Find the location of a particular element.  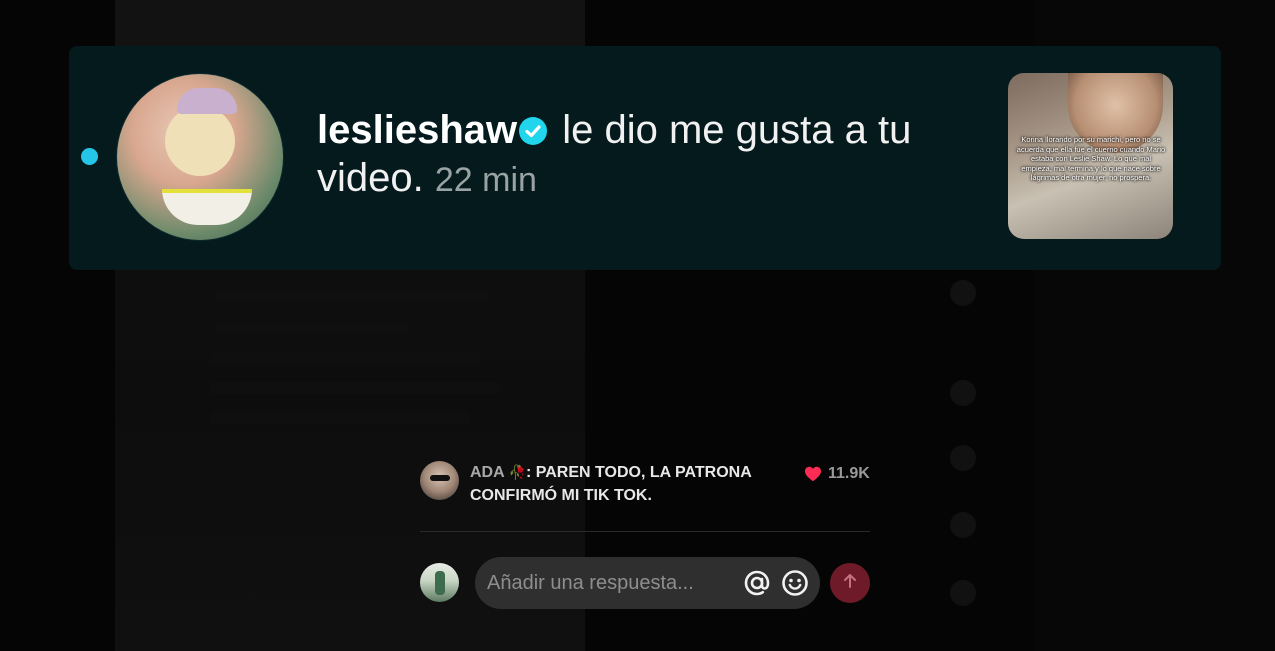

arrow-up-icon is located at coordinates (850, 583).